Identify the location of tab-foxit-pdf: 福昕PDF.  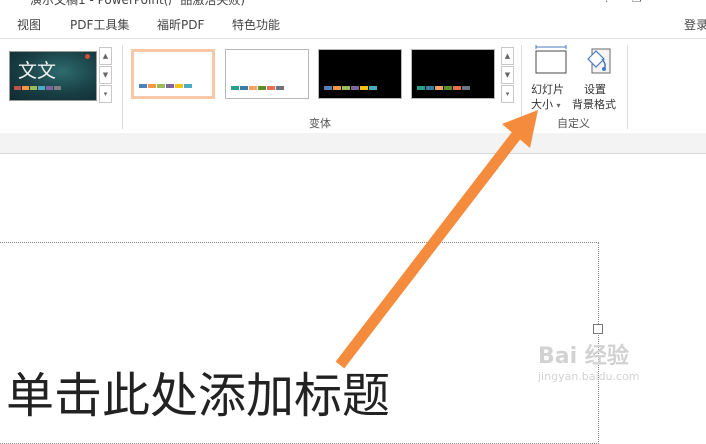
(180, 24).